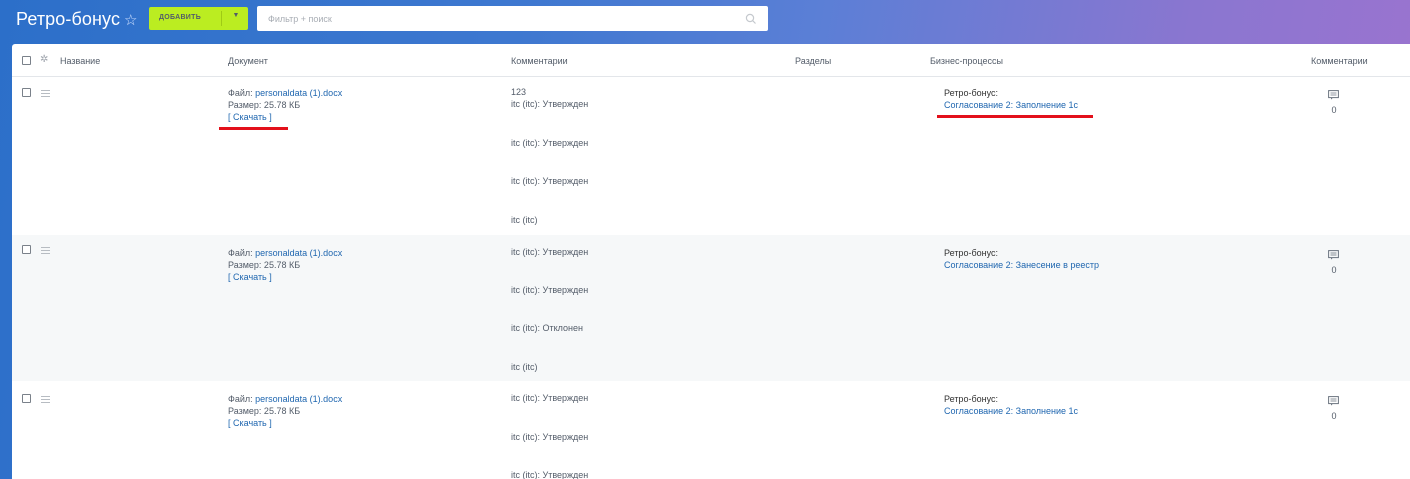 The image size is (1410, 479). I want to click on star-icon: ☆, so click(130, 20).